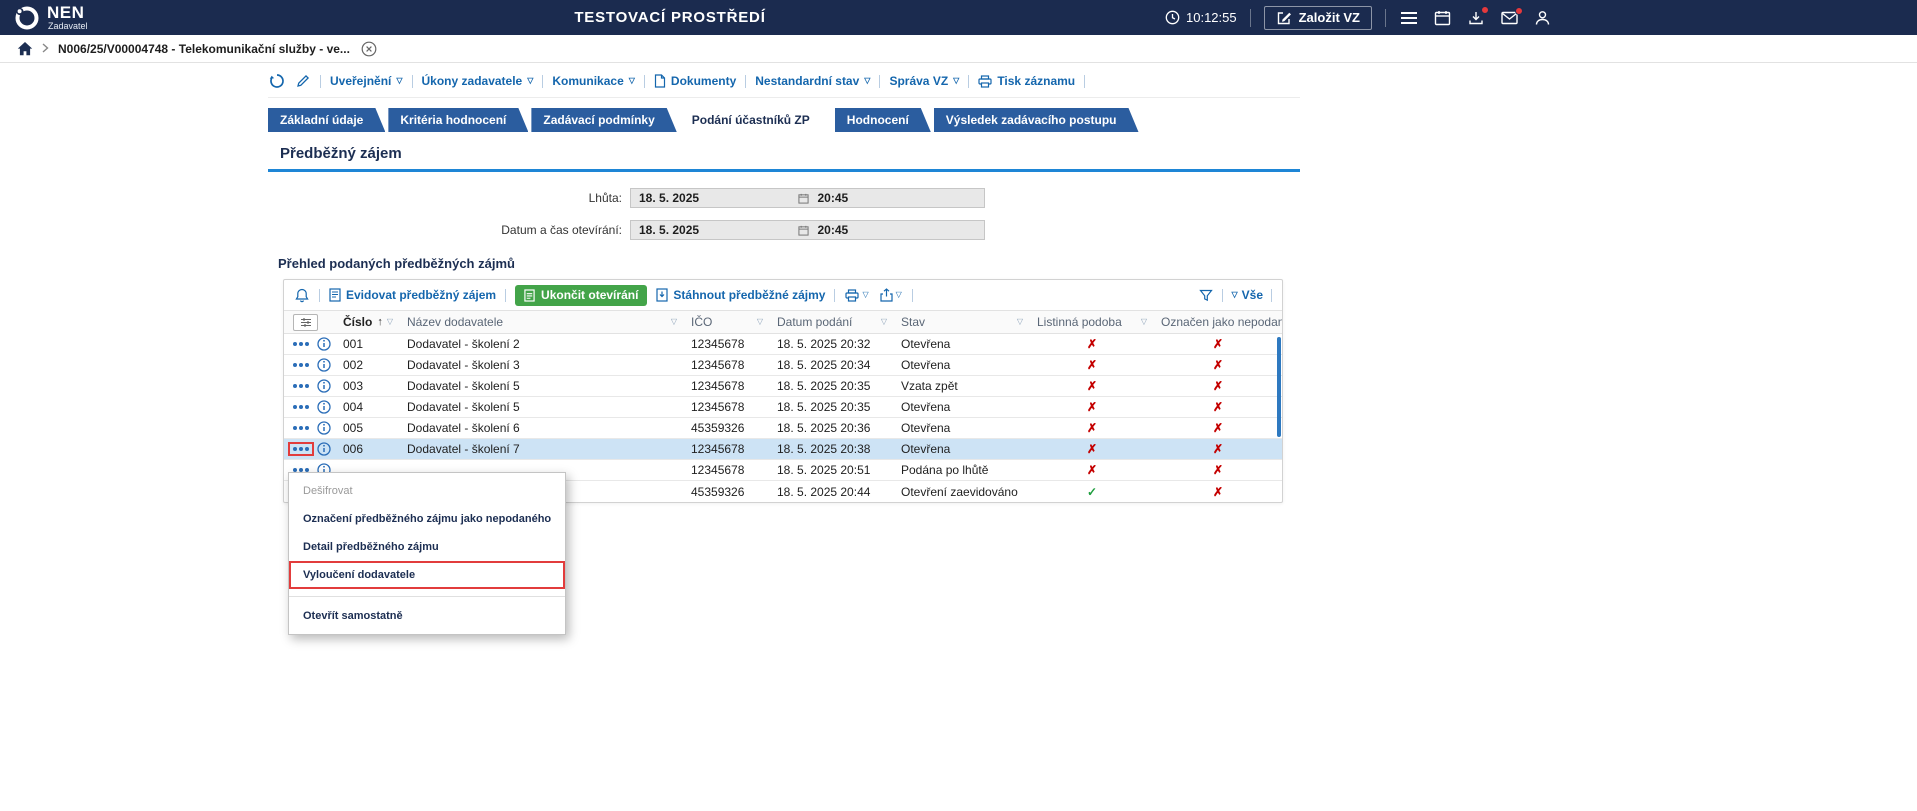 This screenshot has height=811, width=1917. I want to click on filter-button, so click(1206, 295).